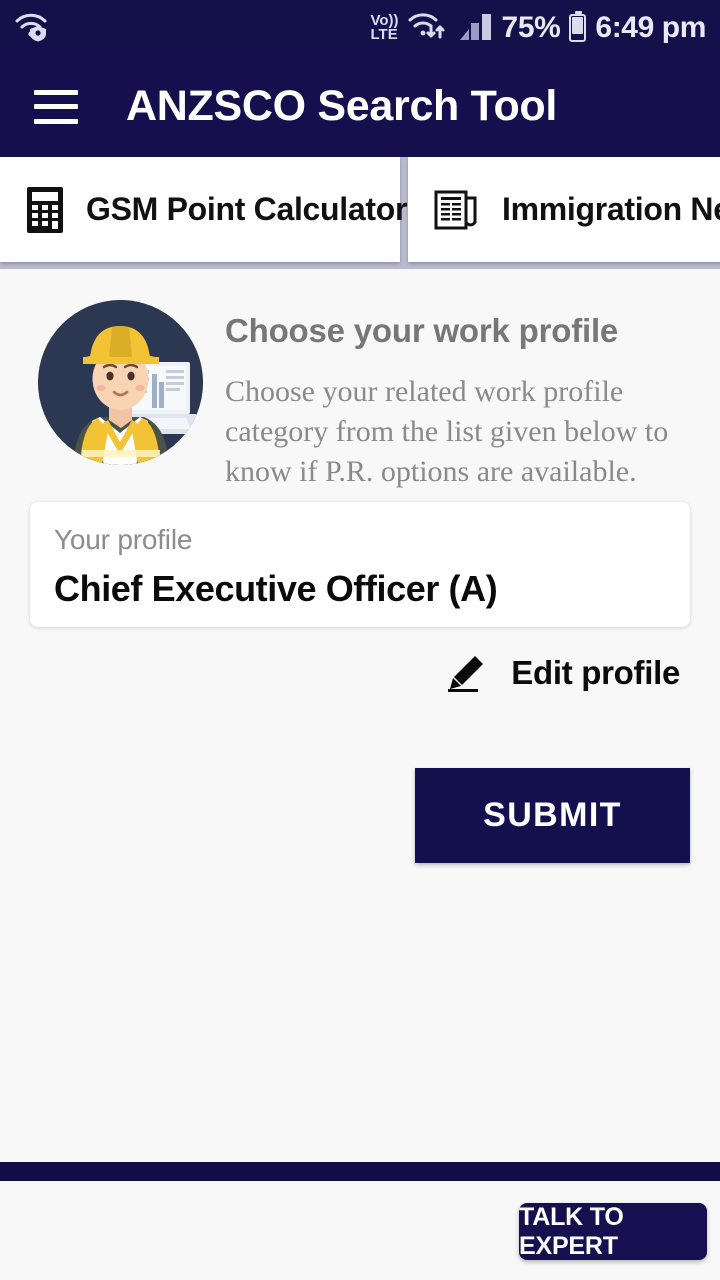 This screenshot has height=1280, width=720. What do you see at coordinates (611, 209) in the screenshot?
I see `tab-label: Immigration News` at bounding box center [611, 209].